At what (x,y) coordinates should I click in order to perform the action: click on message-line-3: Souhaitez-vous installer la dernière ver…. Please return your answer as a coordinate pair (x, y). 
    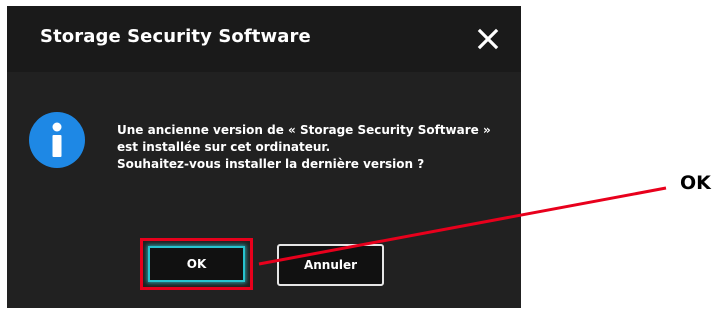
    Looking at the image, I should click on (271, 164).